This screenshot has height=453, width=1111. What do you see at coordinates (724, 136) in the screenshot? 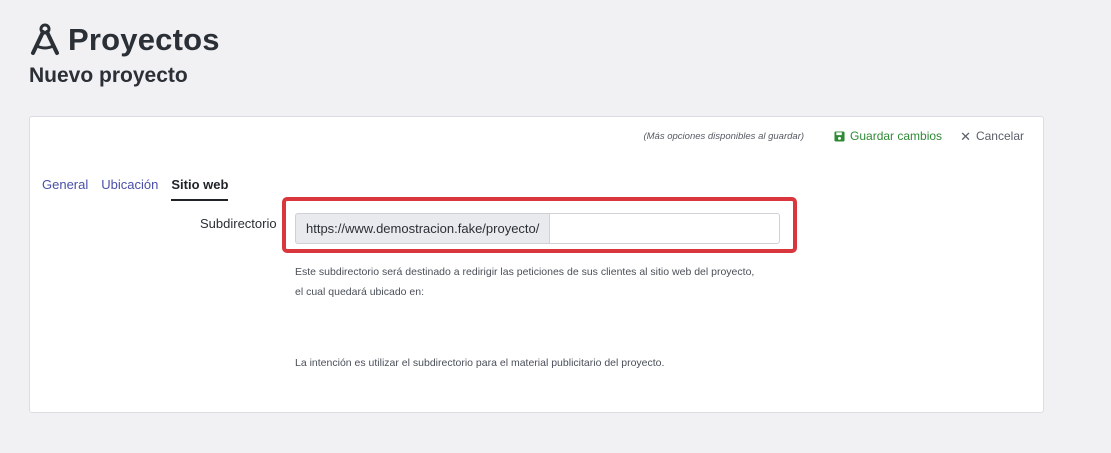
I see `save-hint: (Más opciones disponibles al guardar)` at bounding box center [724, 136].